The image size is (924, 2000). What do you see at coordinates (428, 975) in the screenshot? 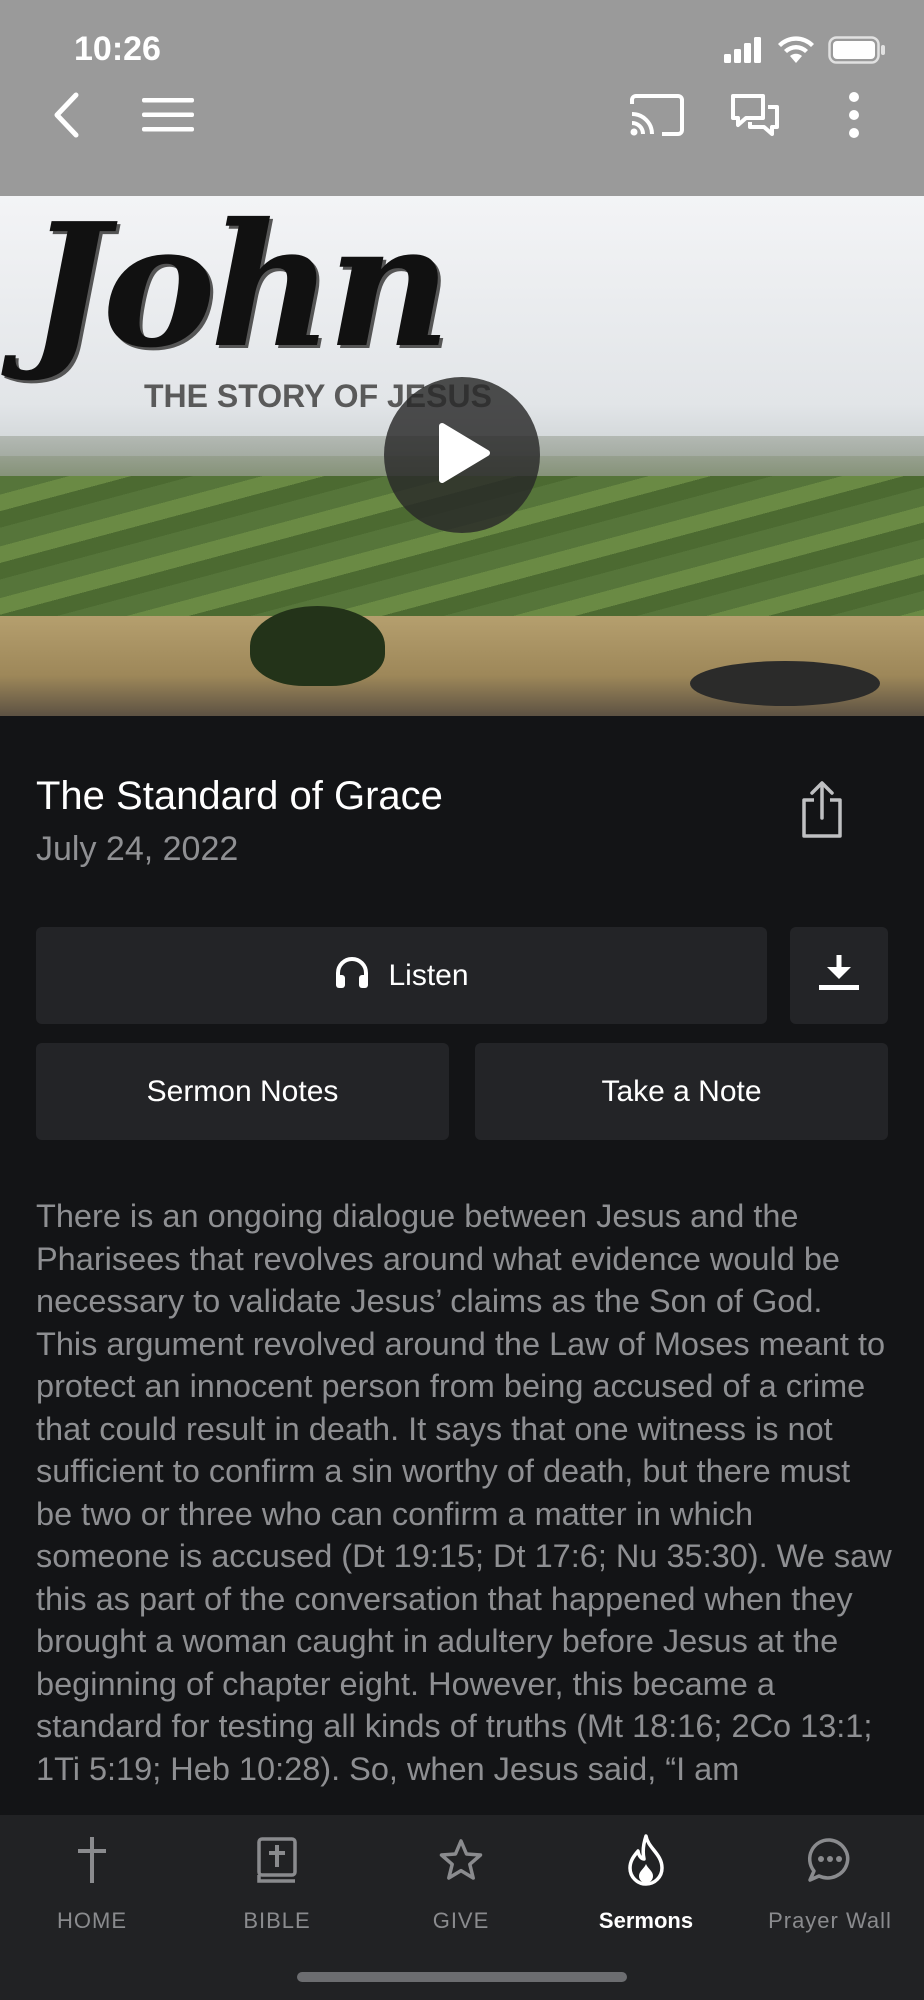
I see `listen-label: Listen` at bounding box center [428, 975].